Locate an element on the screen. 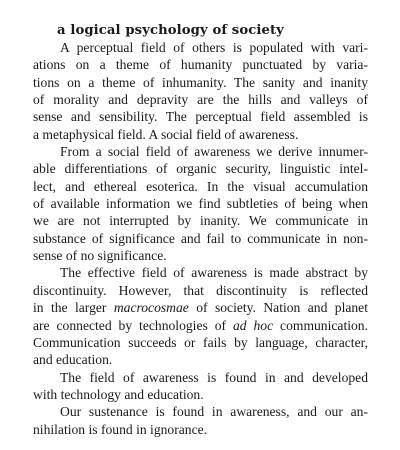  text-line: and education. is located at coordinates (73, 360).